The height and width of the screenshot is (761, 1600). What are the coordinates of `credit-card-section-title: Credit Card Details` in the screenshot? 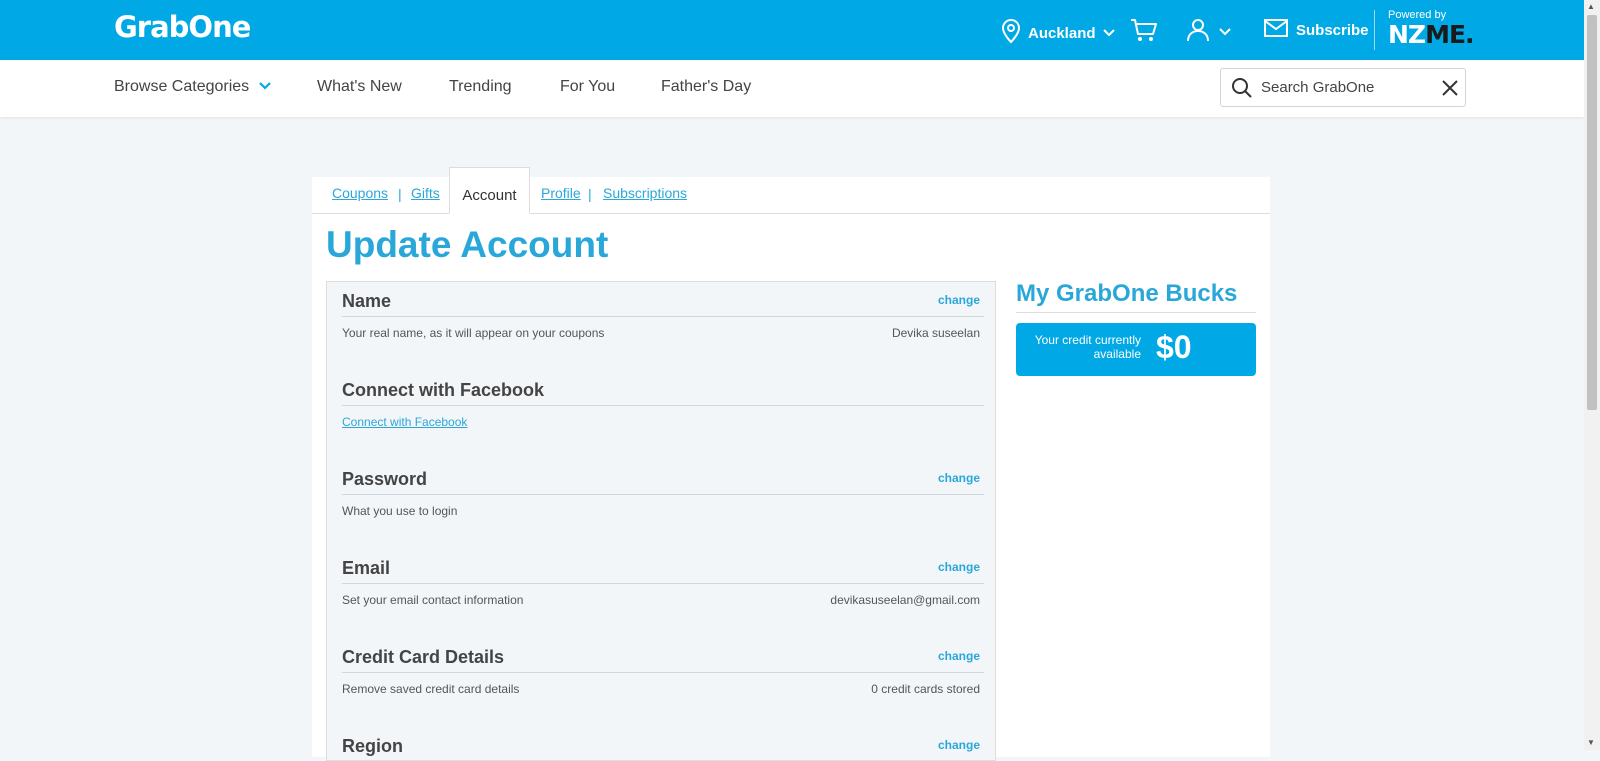 It's located at (423, 657).